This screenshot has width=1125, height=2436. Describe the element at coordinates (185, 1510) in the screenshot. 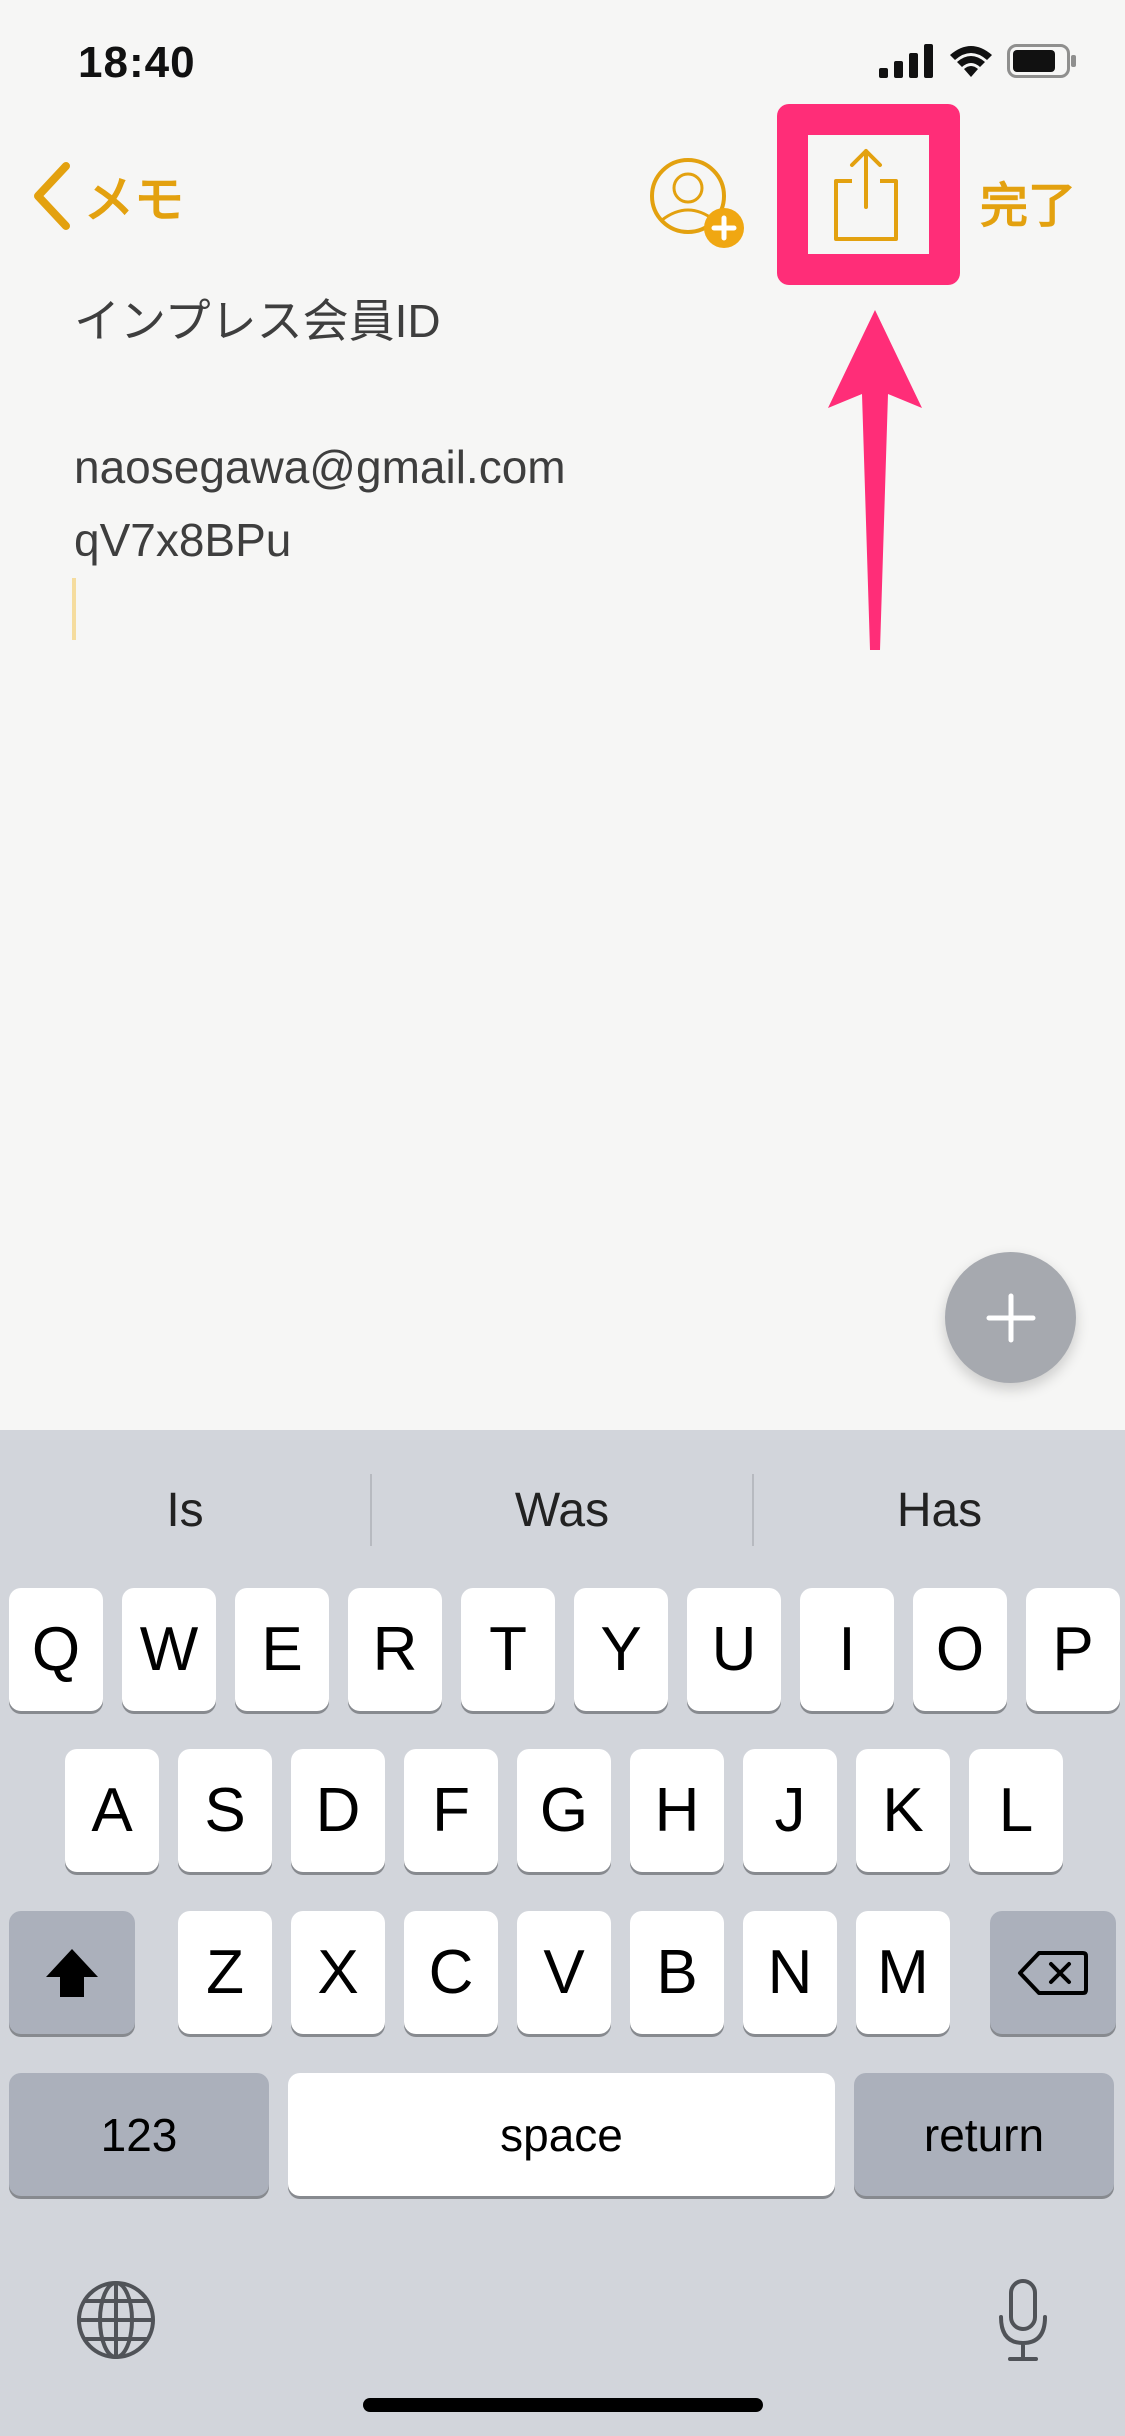

I see `suggestion-item: Is` at that location.